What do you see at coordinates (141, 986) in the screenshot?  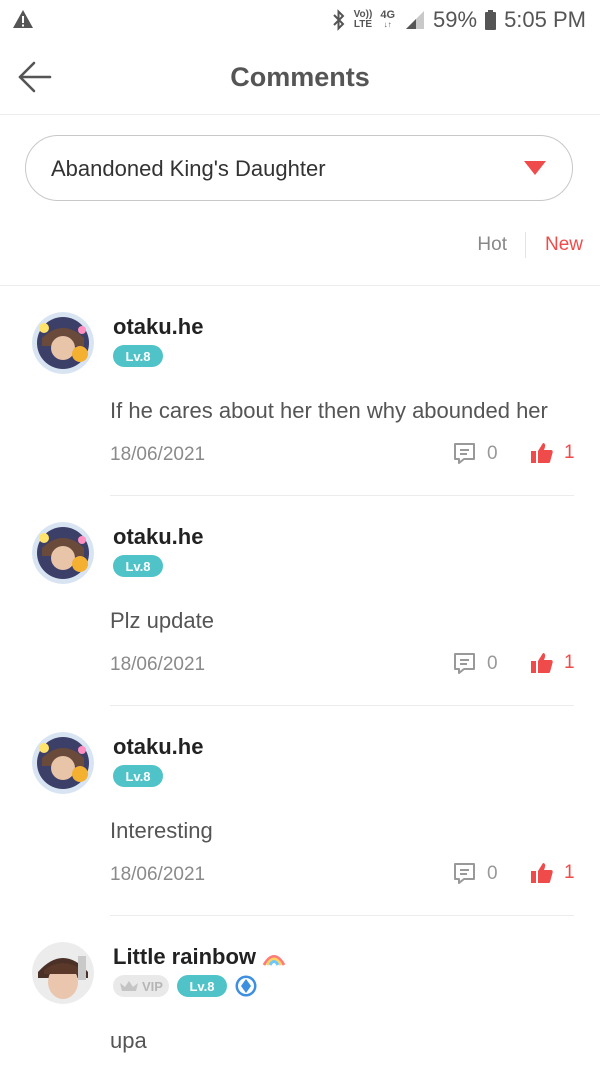 I see `vip-badge: VIP` at bounding box center [141, 986].